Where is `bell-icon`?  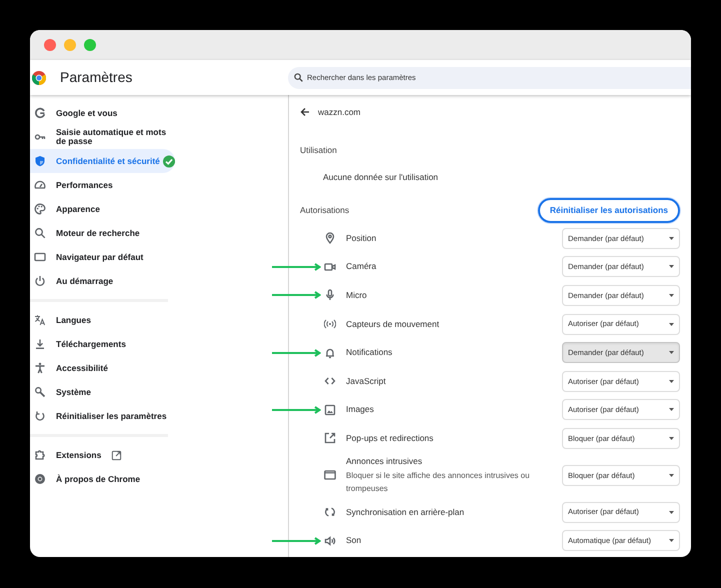
bell-icon is located at coordinates (330, 352).